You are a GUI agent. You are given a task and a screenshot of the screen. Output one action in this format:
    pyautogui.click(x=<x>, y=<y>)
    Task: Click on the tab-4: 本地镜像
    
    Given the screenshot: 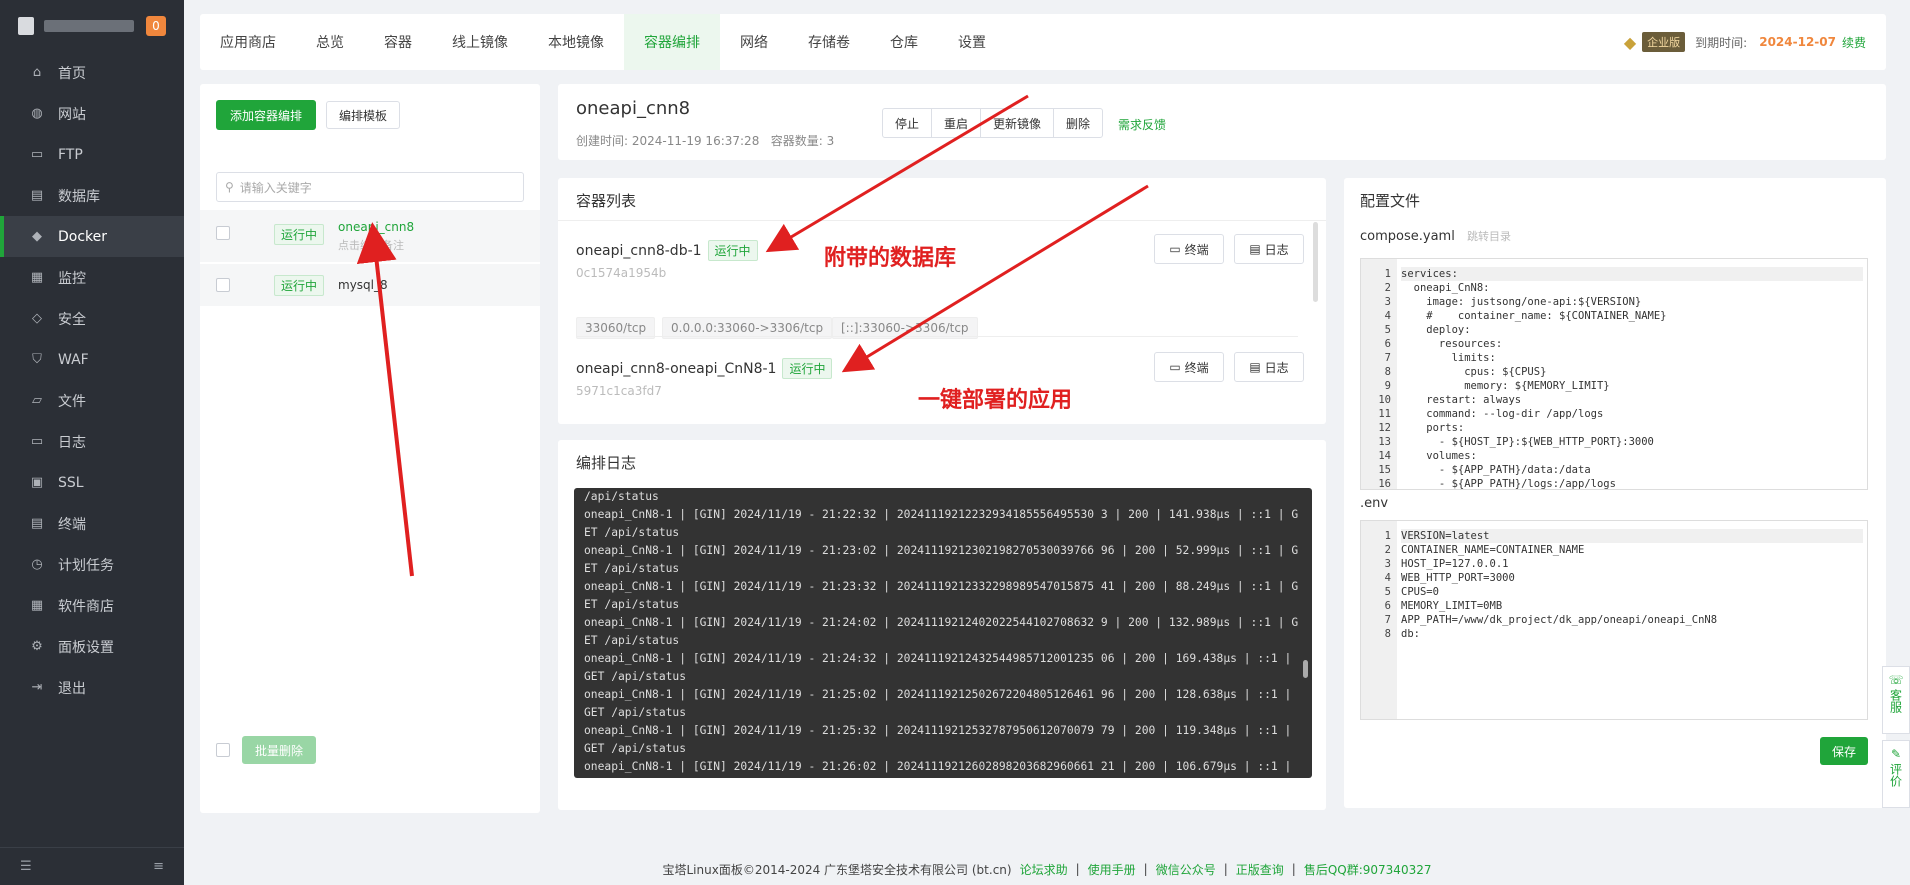 What is the action you would take?
    pyautogui.click(x=576, y=42)
    